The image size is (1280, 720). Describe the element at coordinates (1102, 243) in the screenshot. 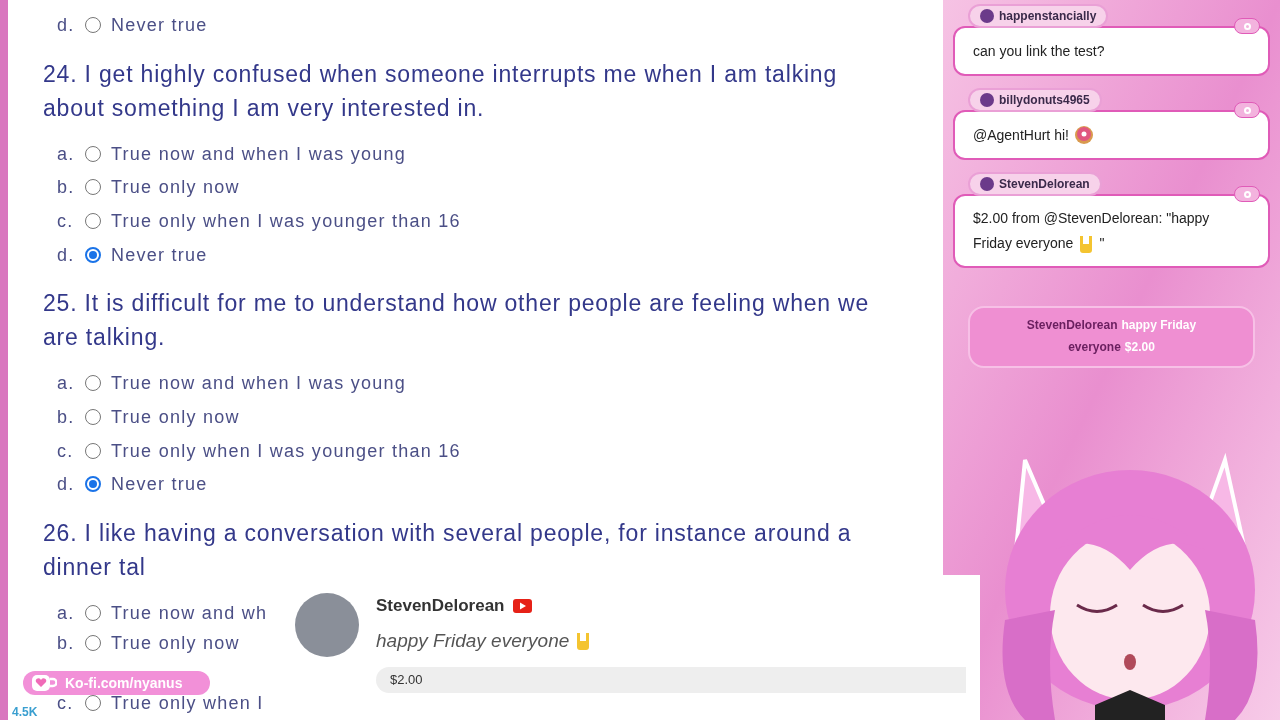

I see `message-text: "` at that location.